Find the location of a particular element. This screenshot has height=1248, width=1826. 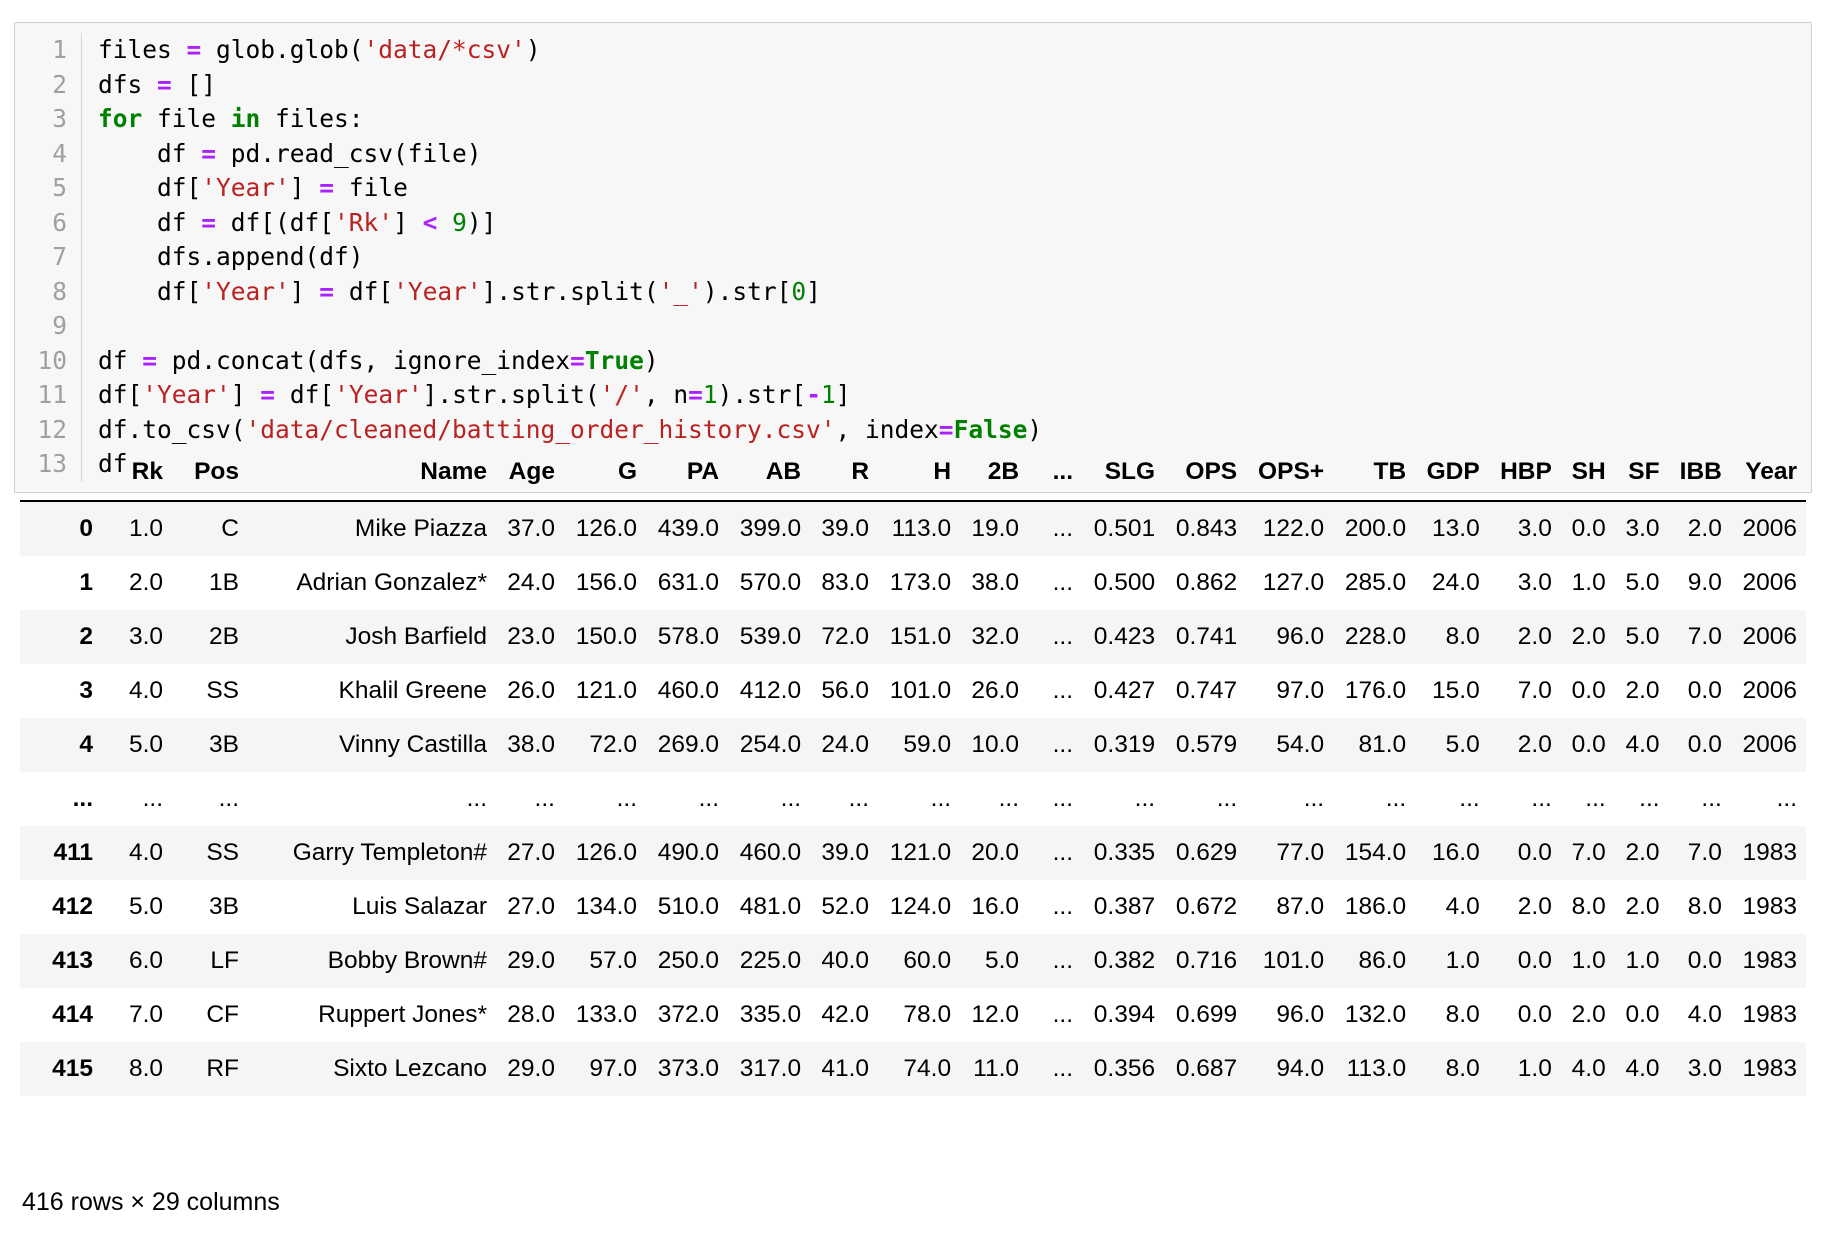

table-cell: 0.579 is located at coordinates (1206, 744).